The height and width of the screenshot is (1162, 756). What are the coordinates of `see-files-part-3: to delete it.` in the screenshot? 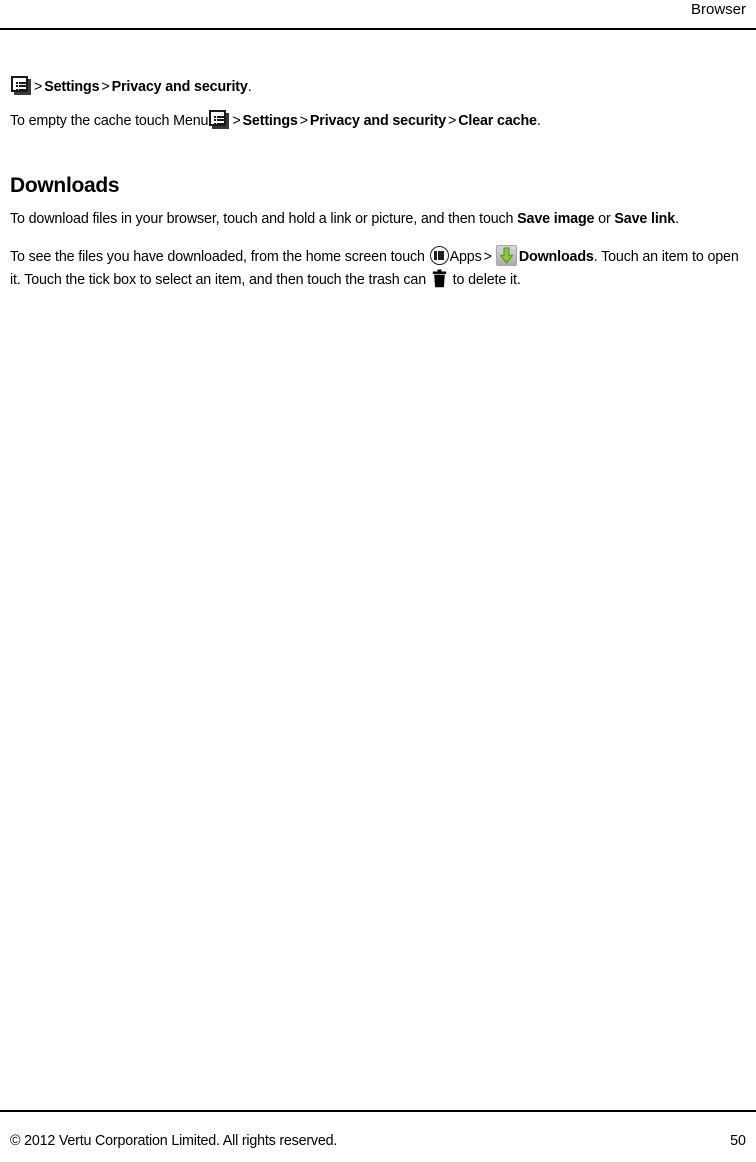 It's located at (484, 280).